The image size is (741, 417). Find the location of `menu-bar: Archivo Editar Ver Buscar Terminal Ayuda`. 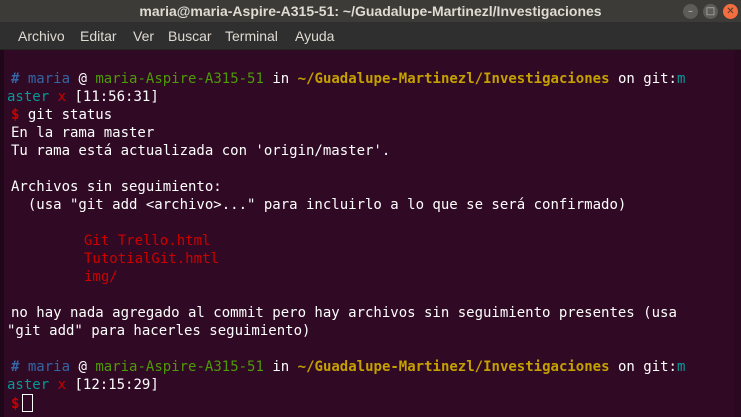

menu-bar: Archivo Editar Ver Buscar Terminal Ayuda is located at coordinates (370, 36).